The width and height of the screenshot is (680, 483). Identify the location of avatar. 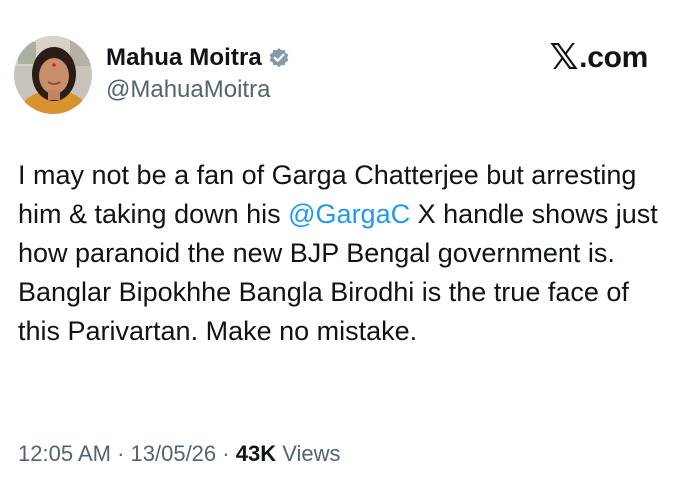
(53, 75).